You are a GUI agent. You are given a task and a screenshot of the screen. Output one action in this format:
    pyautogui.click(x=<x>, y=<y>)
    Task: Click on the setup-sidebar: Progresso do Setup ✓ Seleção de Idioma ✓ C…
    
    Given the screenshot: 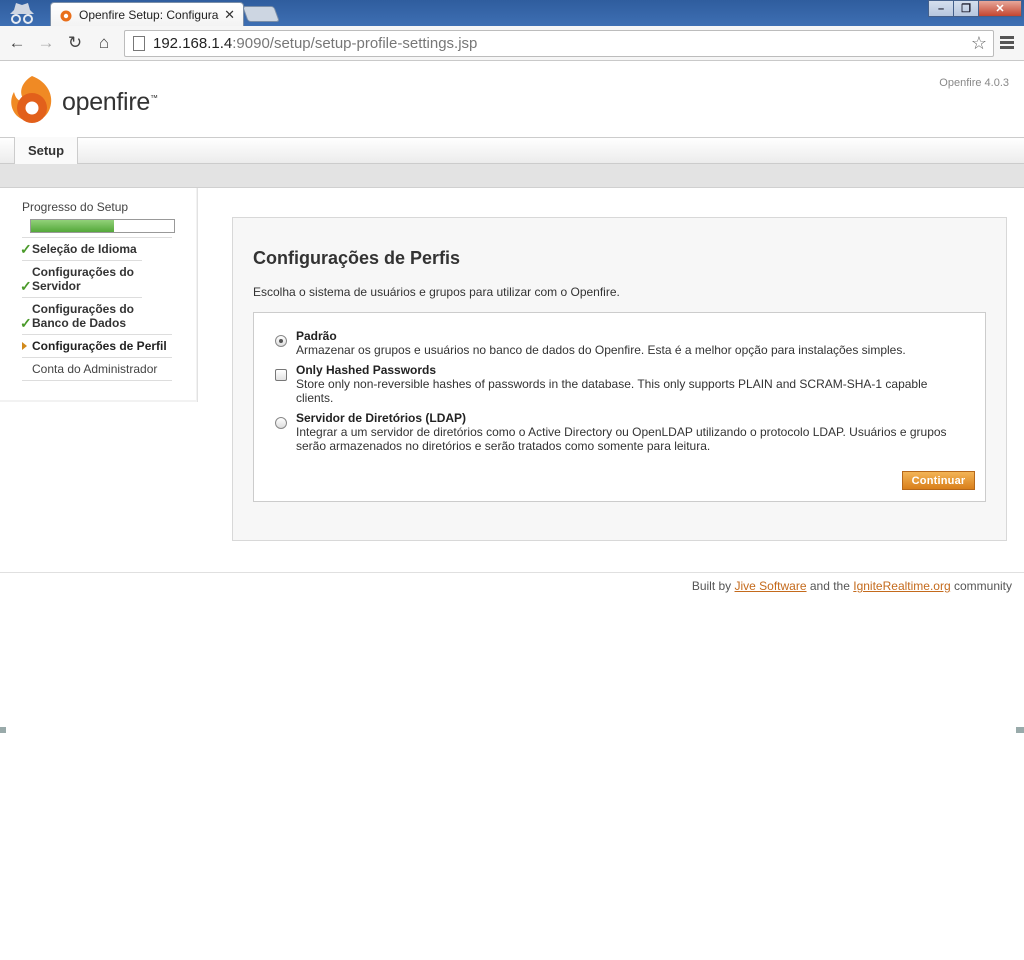 What is the action you would take?
    pyautogui.click(x=99, y=295)
    